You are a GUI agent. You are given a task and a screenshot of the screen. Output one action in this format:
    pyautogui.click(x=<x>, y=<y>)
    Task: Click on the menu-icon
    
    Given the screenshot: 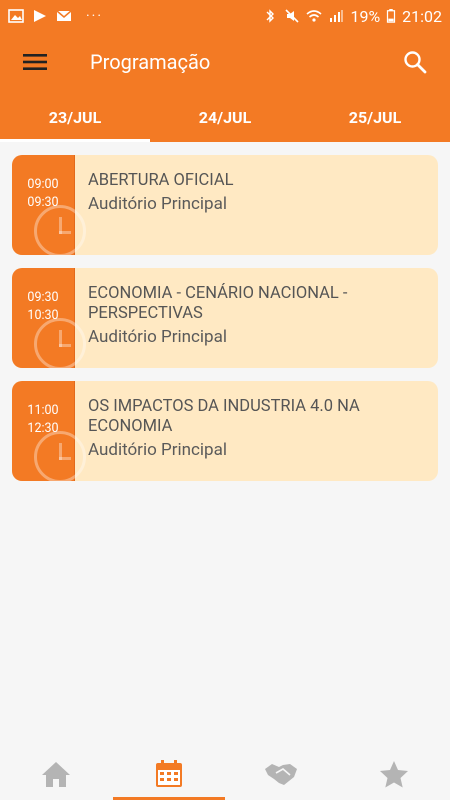 What is the action you would take?
    pyautogui.click(x=35, y=62)
    